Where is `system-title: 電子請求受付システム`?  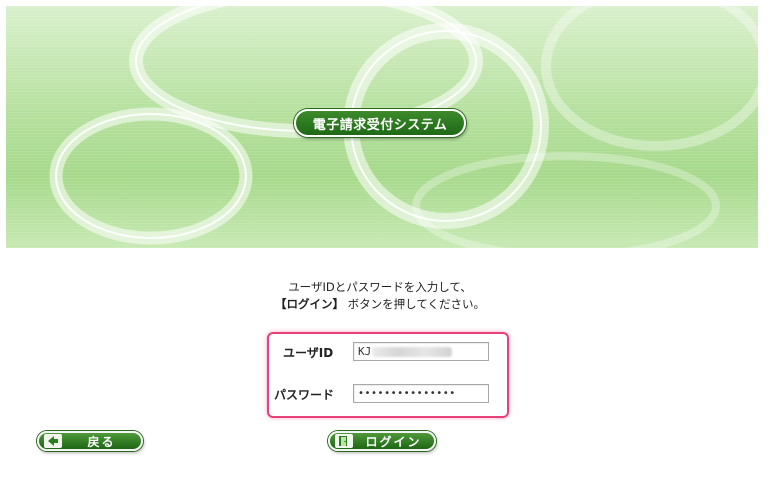
system-title: 電子請求受付システム is located at coordinates (380, 123).